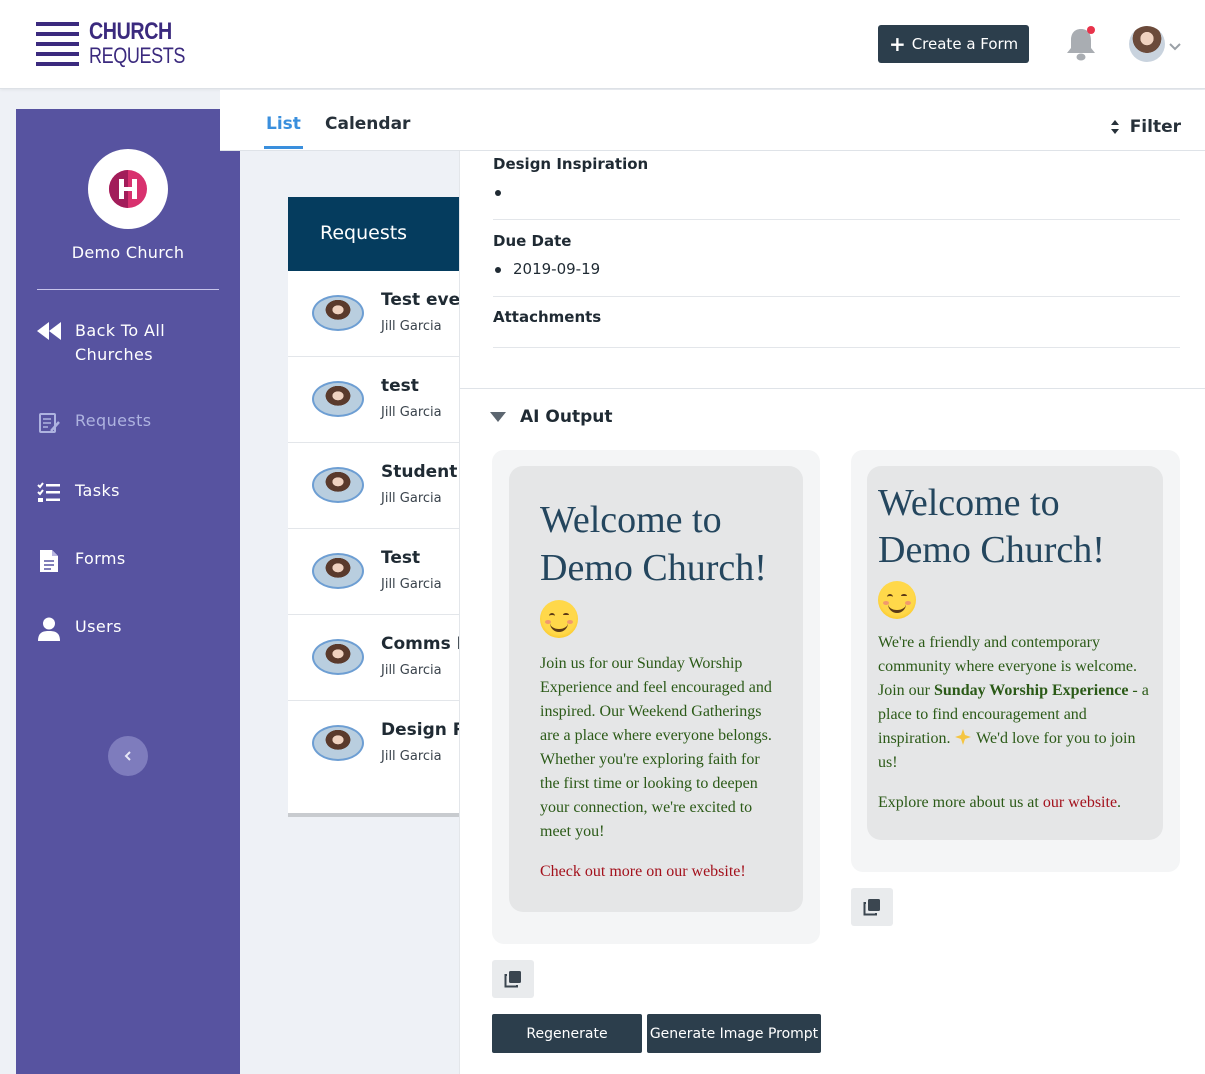 Image resolution: width=1205 pixels, height=1074 pixels. Describe the element at coordinates (49, 331) in the screenshot. I see `double-chevron-left-icon` at that location.